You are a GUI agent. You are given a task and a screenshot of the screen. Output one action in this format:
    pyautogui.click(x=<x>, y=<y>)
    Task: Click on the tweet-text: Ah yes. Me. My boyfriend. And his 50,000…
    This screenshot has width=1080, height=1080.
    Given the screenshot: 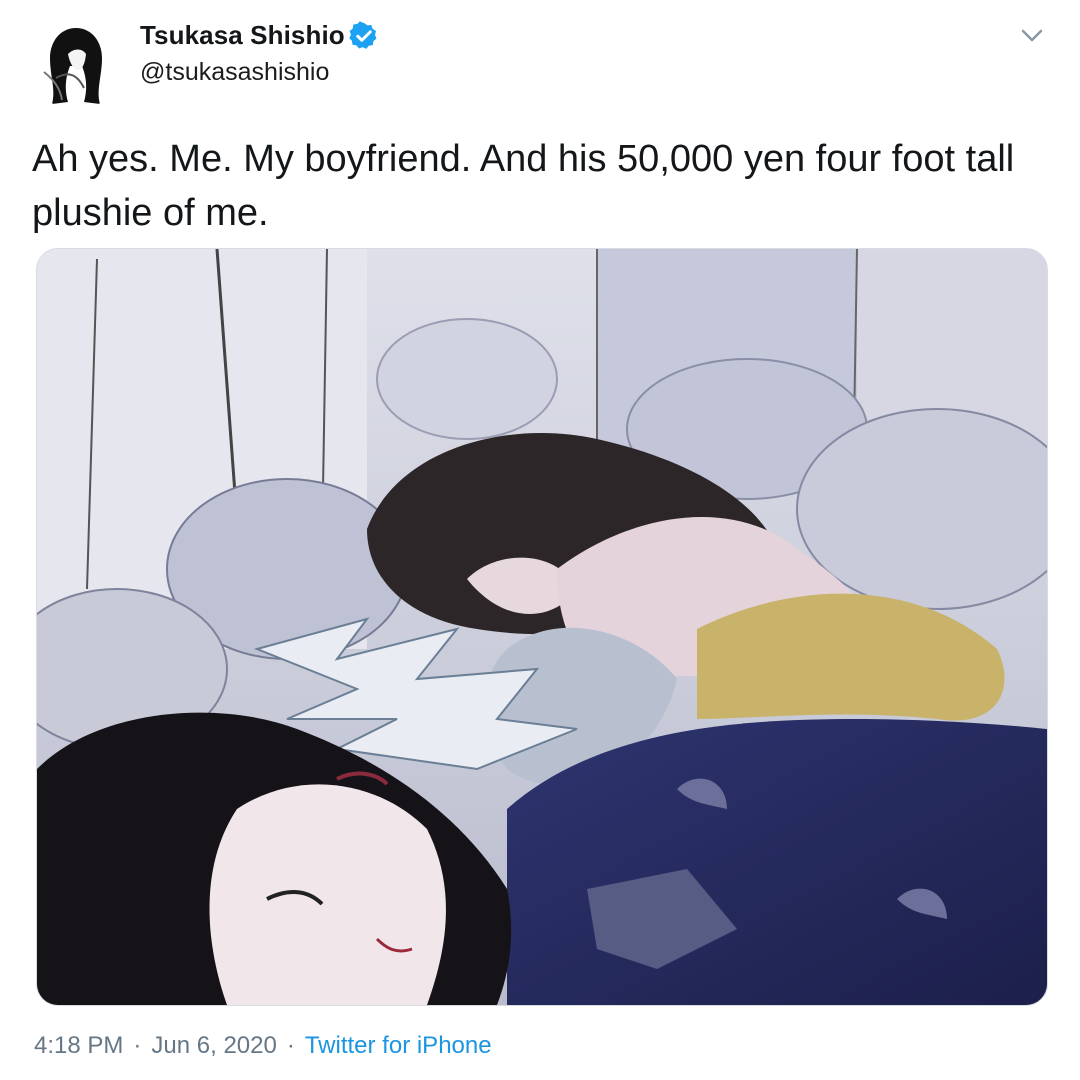 What is the action you would take?
    pyautogui.click(x=523, y=186)
    